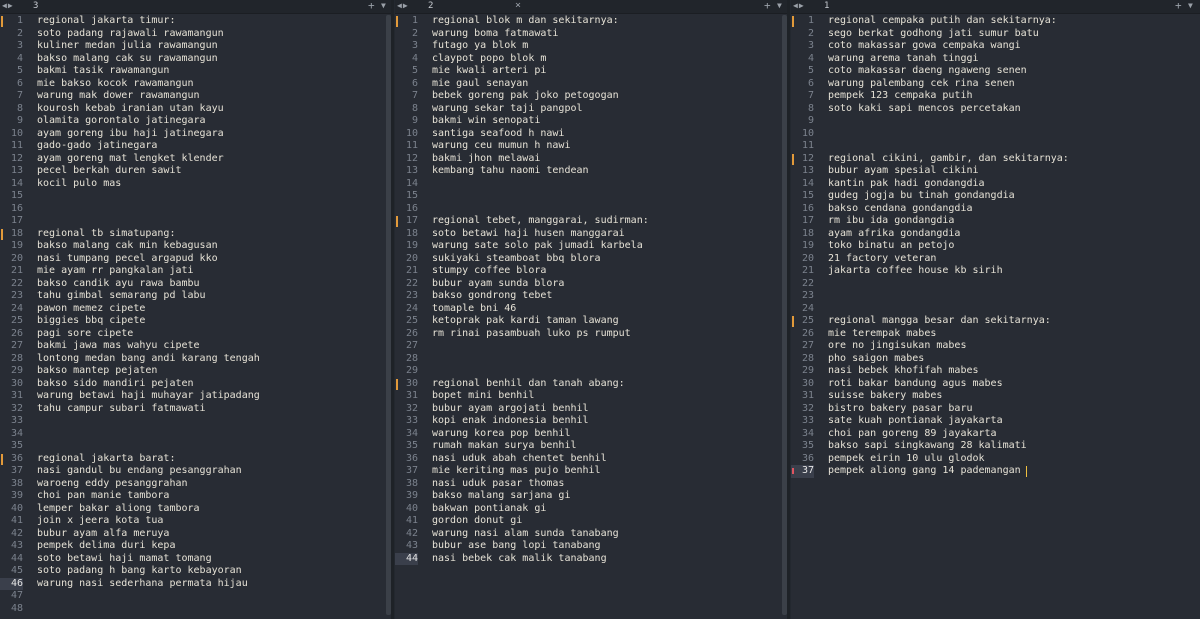 Image resolution: width=1200 pixels, height=619 pixels. I want to click on code-line: 11 gado-gado jatinegara, so click(195, 146).